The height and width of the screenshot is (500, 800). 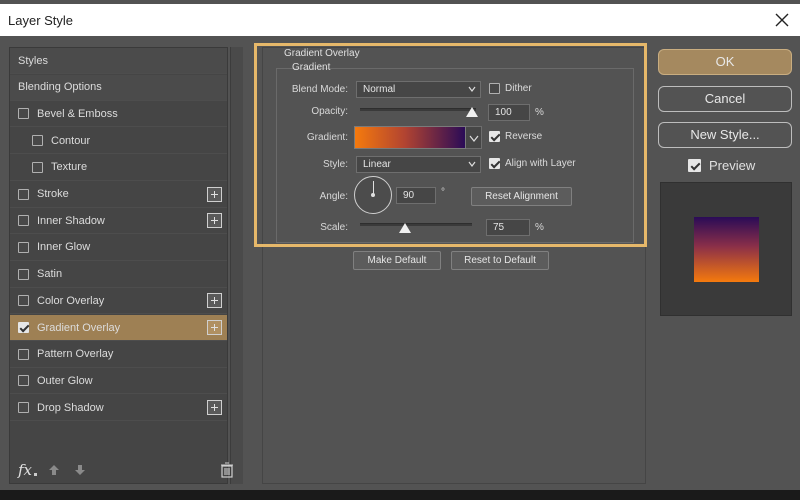 I want to click on close-icon, so click(x=782, y=20).